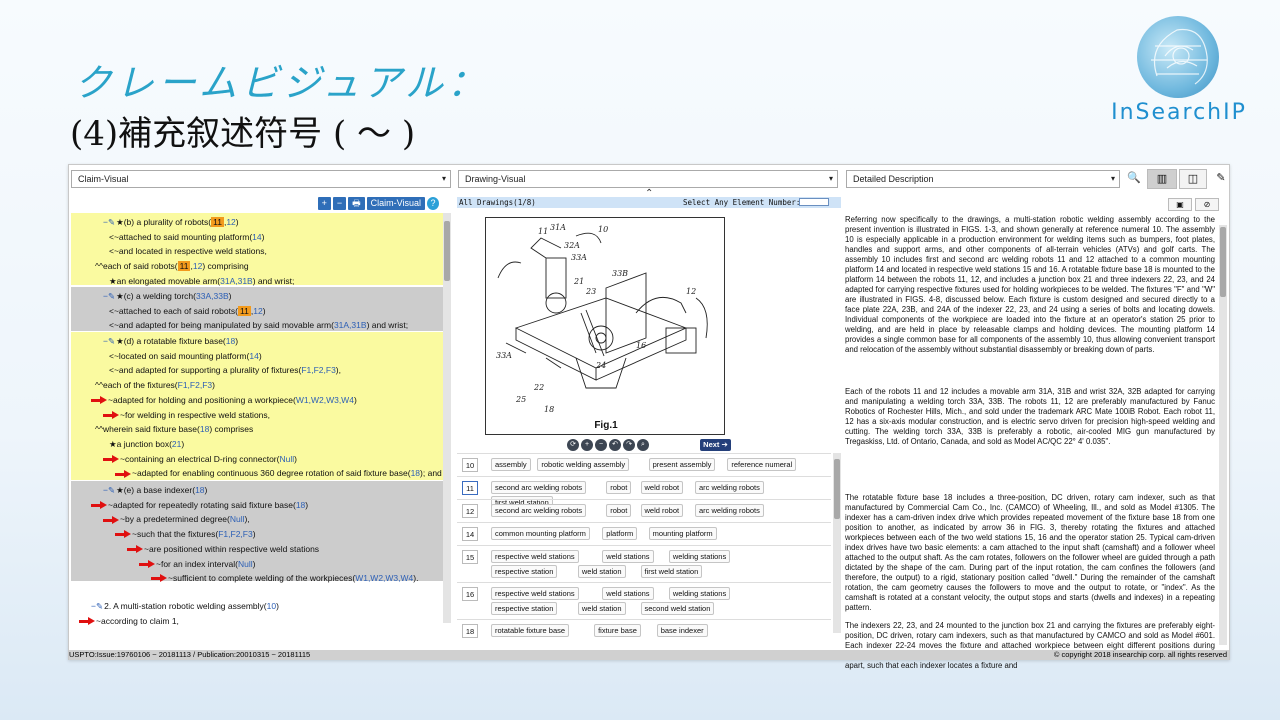 This screenshot has height=720, width=1280. I want to click on claim-text: ); and, so click(431, 473).